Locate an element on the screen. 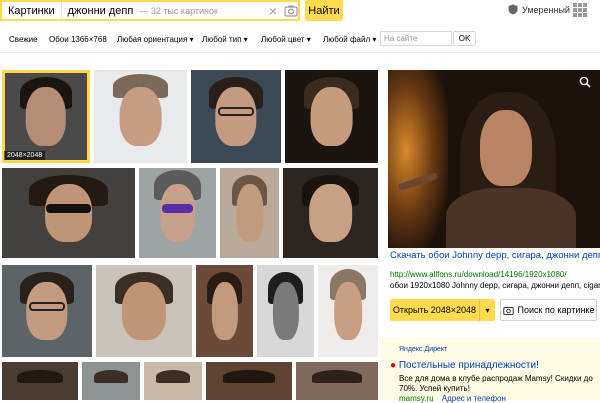 The width and height of the screenshot is (600, 403). filter-orientation-label: Любая ориентация is located at coordinates (152, 39).